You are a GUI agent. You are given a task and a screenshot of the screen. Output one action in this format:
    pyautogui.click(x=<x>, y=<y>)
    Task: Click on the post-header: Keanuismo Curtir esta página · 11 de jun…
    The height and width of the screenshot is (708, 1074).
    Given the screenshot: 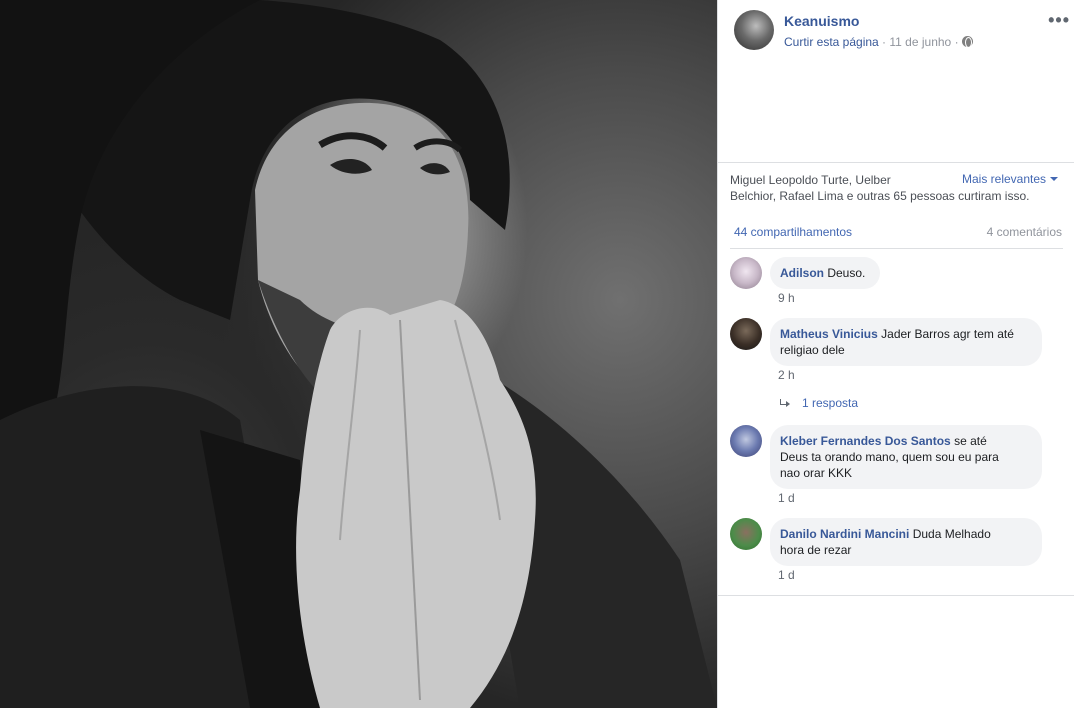 What is the action you would take?
    pyautogui.click(x=901, y=31)
    